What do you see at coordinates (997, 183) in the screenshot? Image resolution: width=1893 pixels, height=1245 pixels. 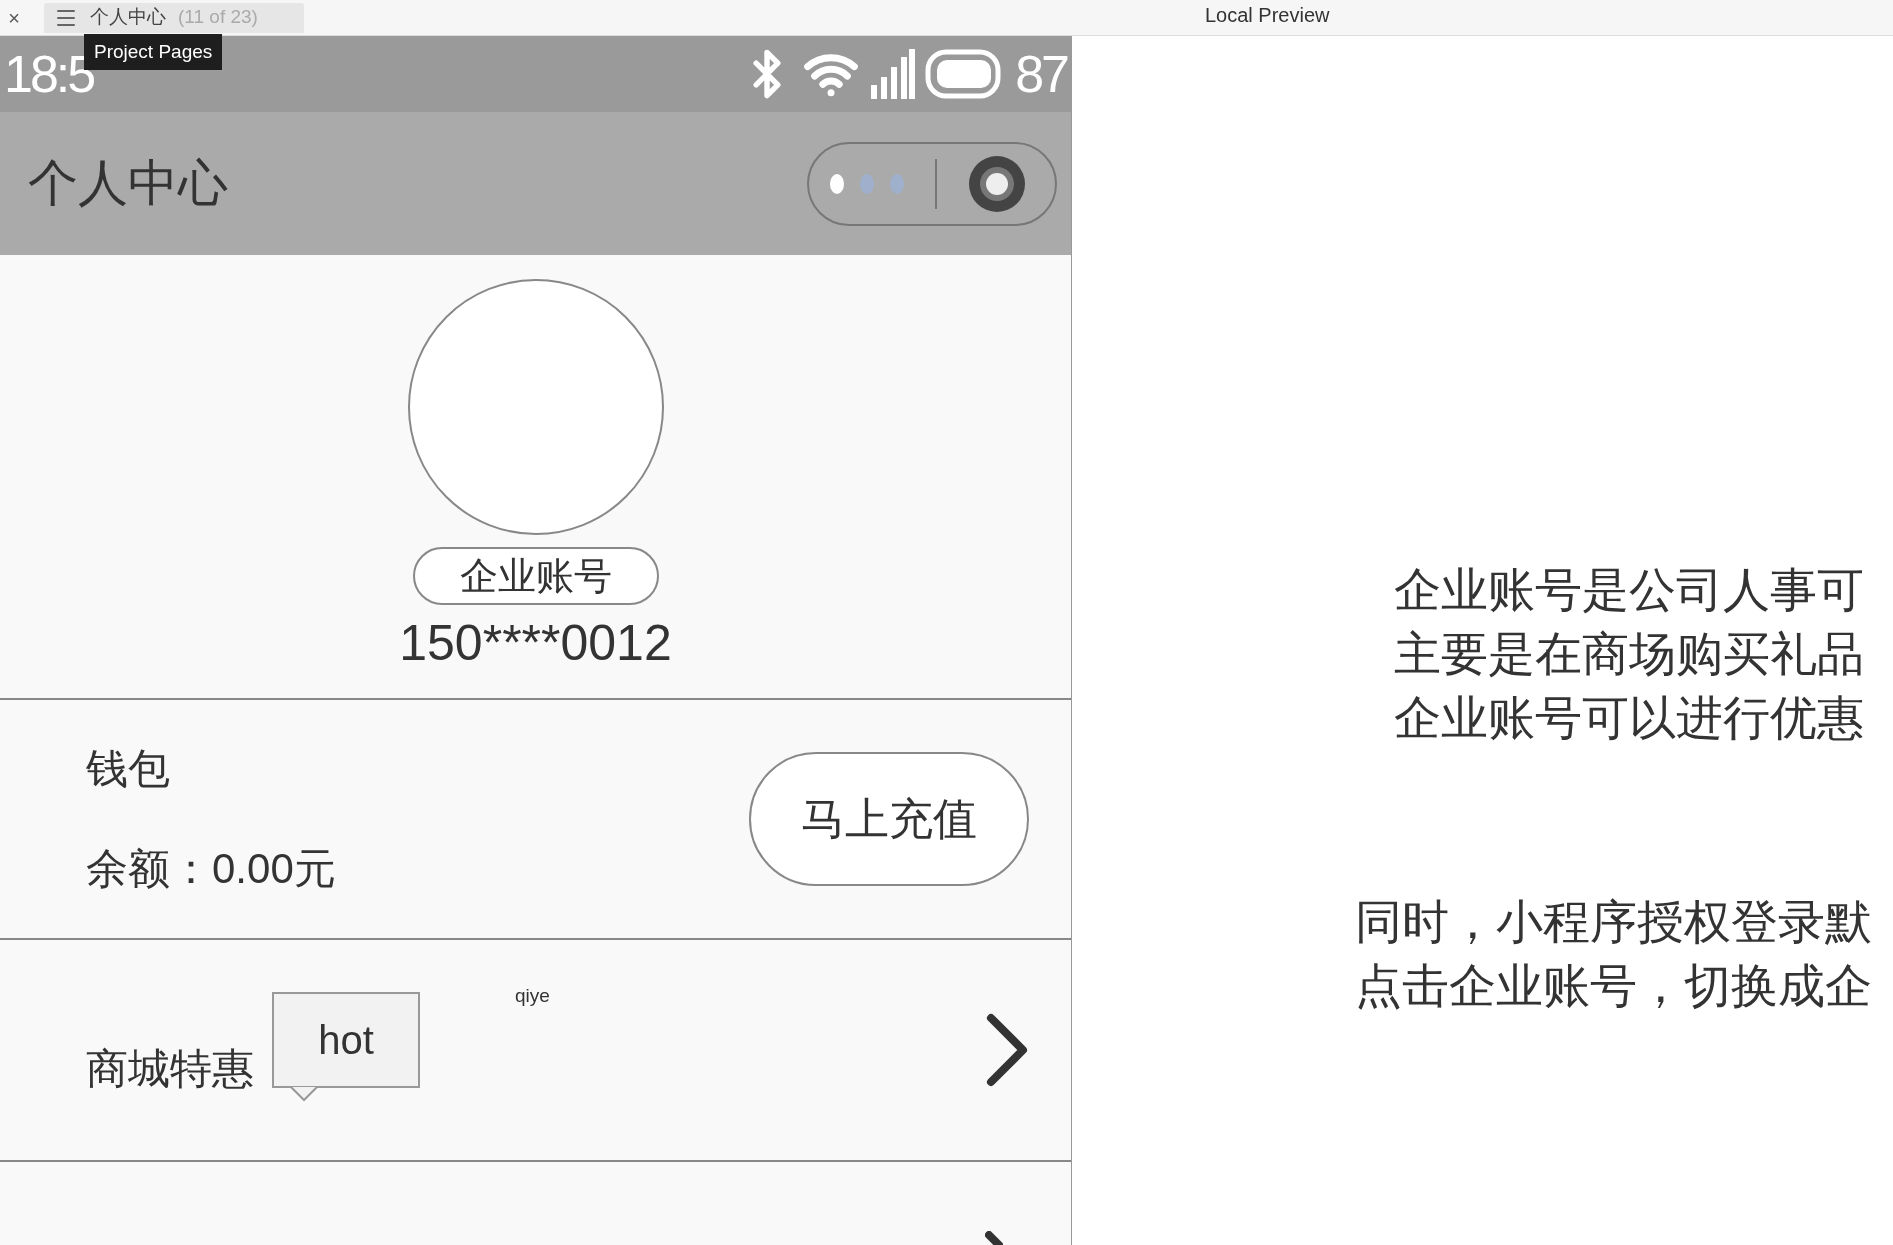 I see `record-icon` at bounding box center [997, 183].